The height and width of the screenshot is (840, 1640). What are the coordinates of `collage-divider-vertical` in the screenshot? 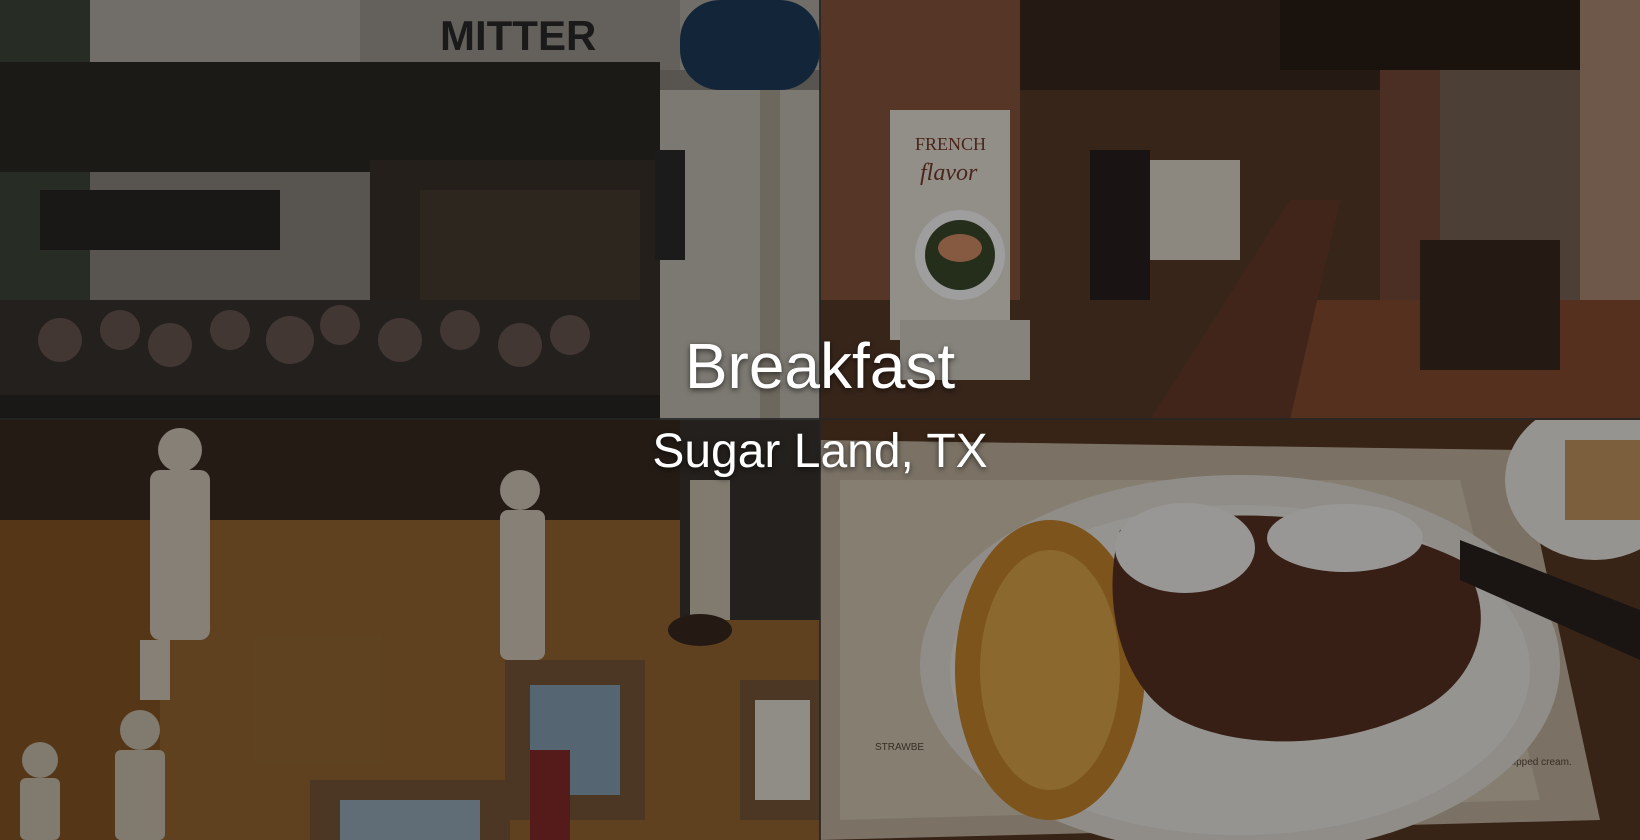 It's located at (820, 420).